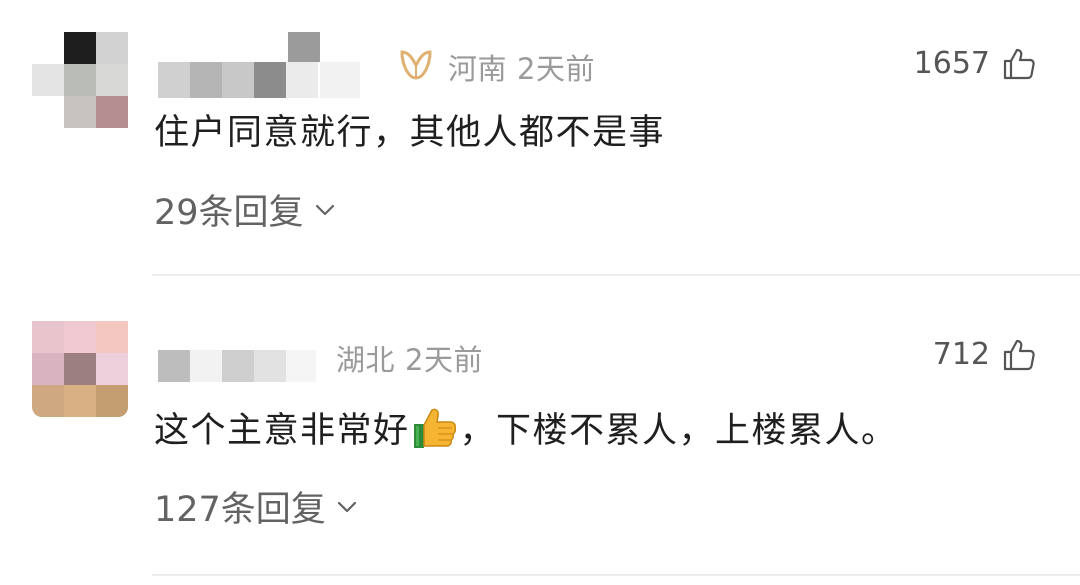  I want to click on like-count: 1657, so click(951, 63).